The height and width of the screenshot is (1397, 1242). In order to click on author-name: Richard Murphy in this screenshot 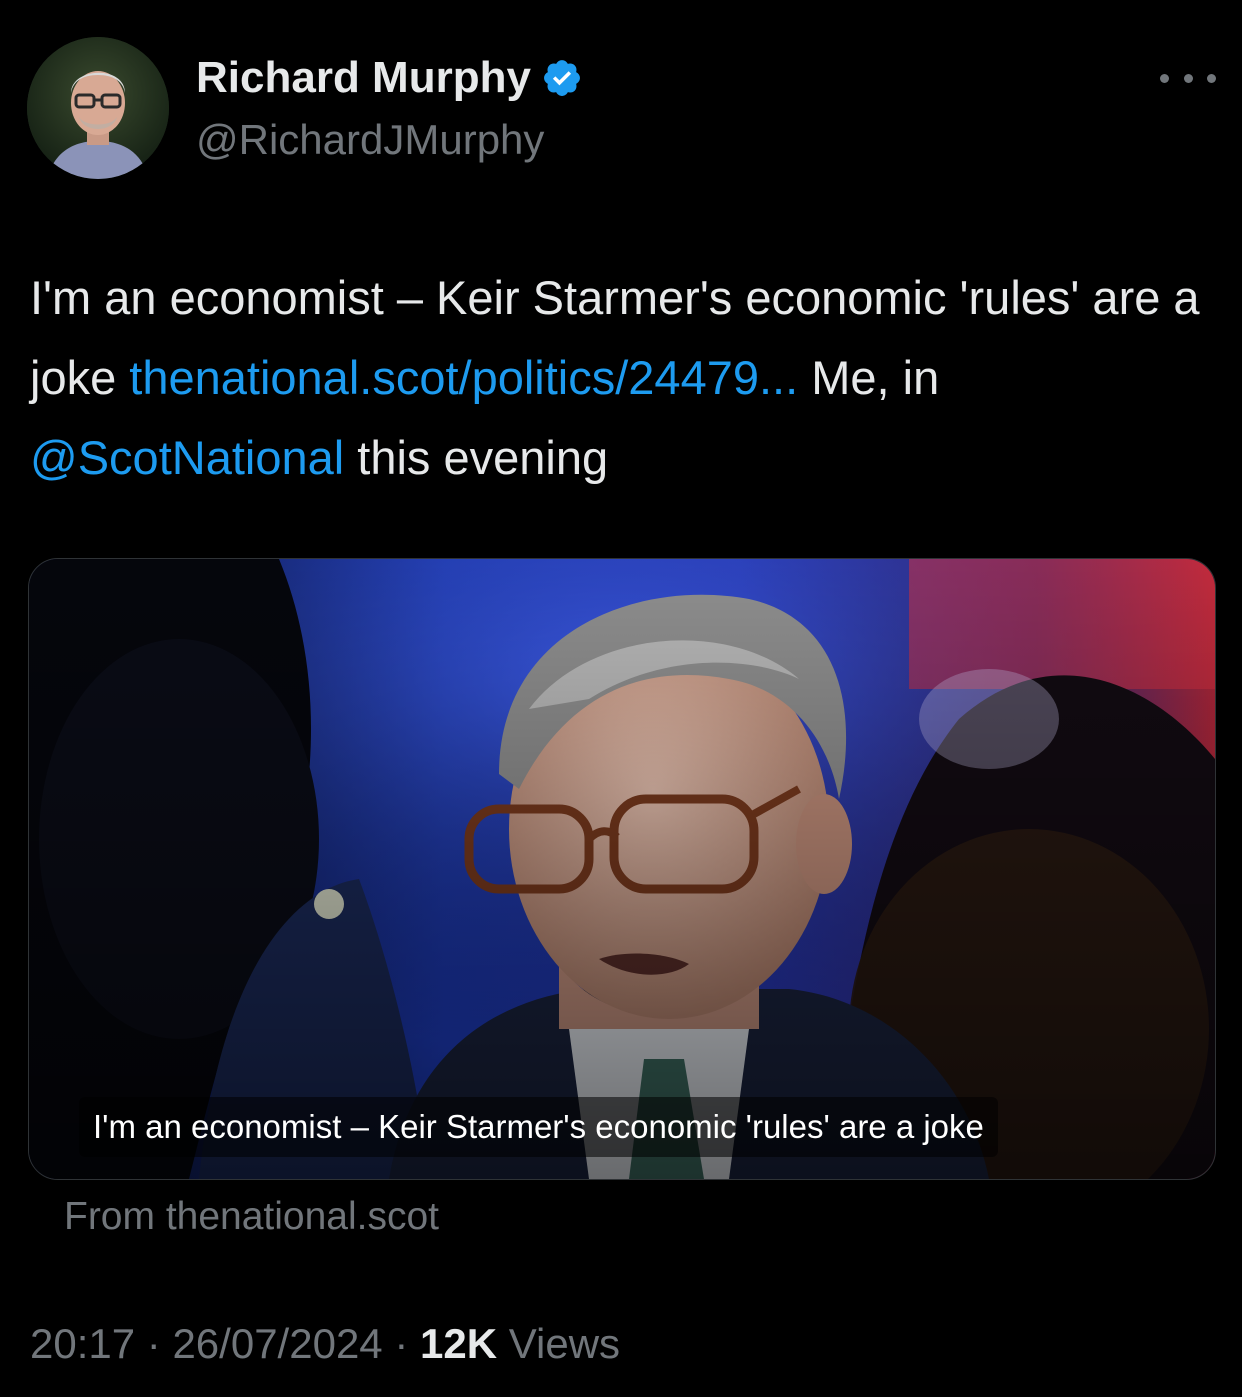, I will do `click(363, 78)`.